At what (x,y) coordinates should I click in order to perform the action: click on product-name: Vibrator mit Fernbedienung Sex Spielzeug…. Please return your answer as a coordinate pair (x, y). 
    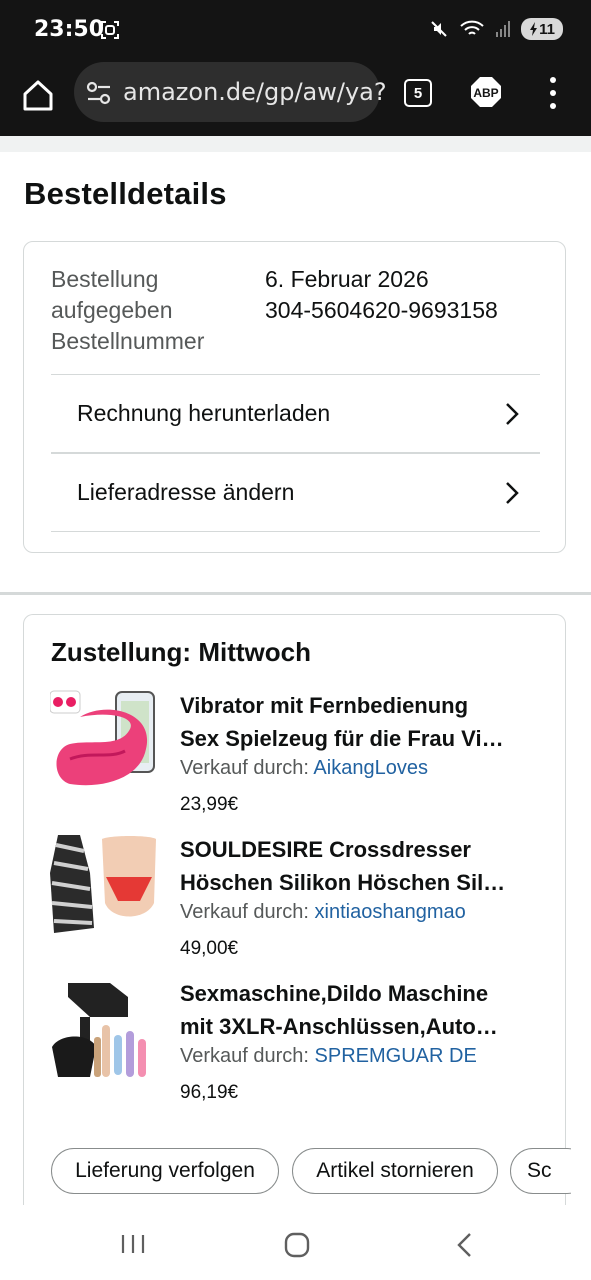
    Looking at the image, I should click on (360, 722).